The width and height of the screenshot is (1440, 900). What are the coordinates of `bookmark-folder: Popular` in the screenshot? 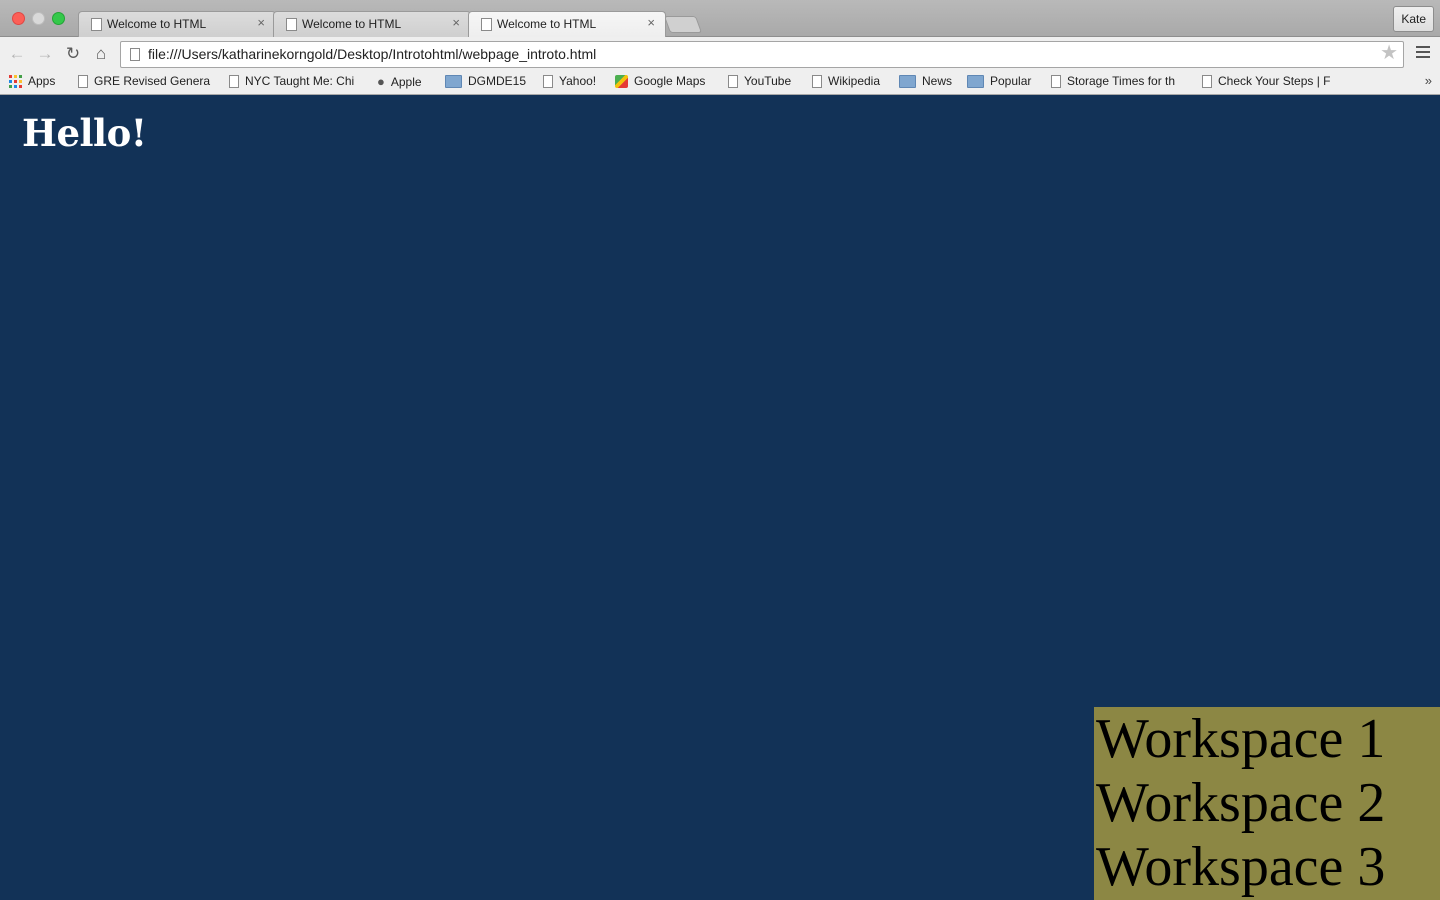 It's located at (999, 81).